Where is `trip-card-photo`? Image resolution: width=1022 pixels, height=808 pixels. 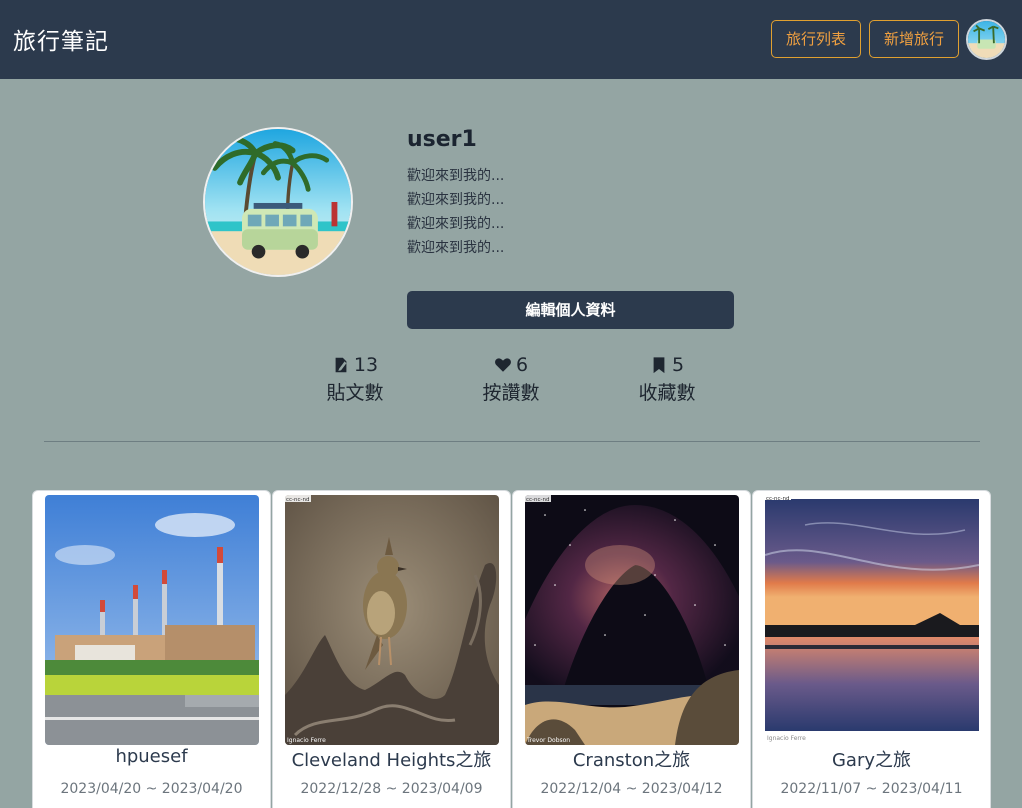 trip-card-photo is located at coordinates (152, 620).